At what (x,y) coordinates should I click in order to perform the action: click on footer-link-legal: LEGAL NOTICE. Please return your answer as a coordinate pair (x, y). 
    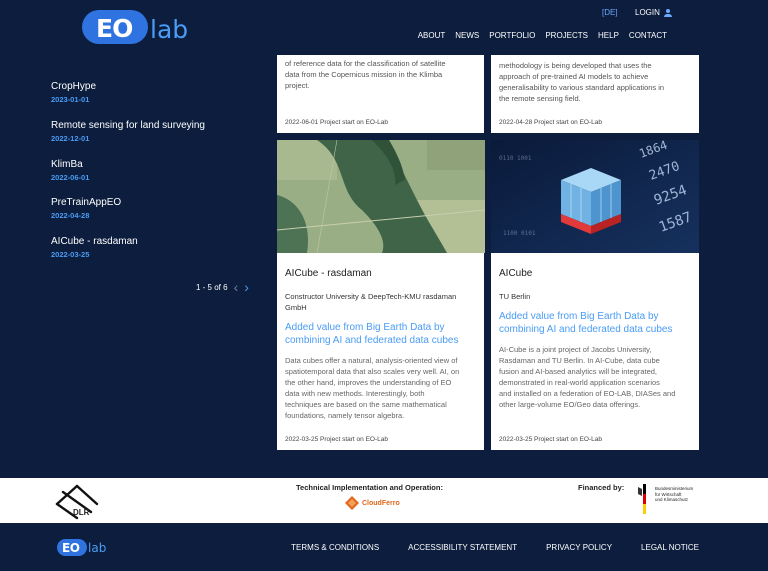
    Looking at the image, I should click on (670, 547).